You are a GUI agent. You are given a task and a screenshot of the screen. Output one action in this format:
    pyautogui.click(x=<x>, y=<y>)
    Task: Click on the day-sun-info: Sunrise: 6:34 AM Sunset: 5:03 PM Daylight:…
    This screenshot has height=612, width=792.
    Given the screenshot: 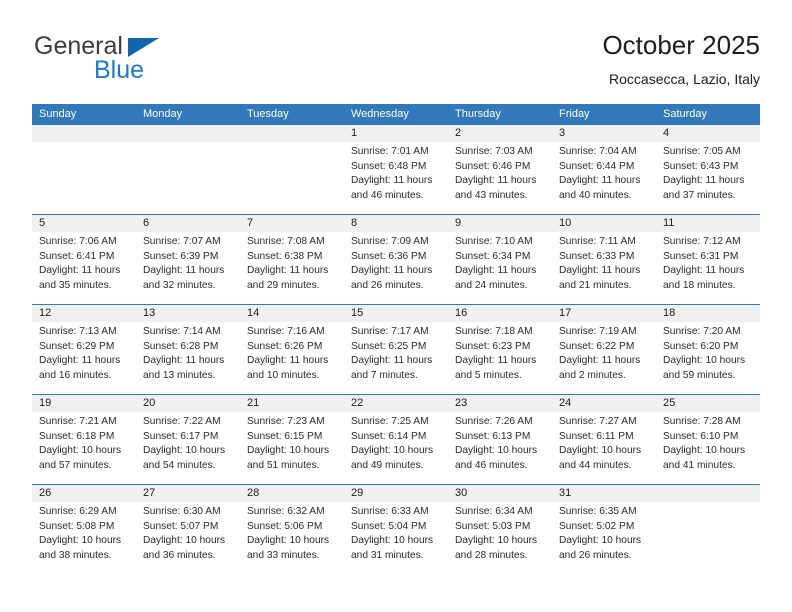 What is the action you would take?
    pyautogui.click(x=500, y=532)
    